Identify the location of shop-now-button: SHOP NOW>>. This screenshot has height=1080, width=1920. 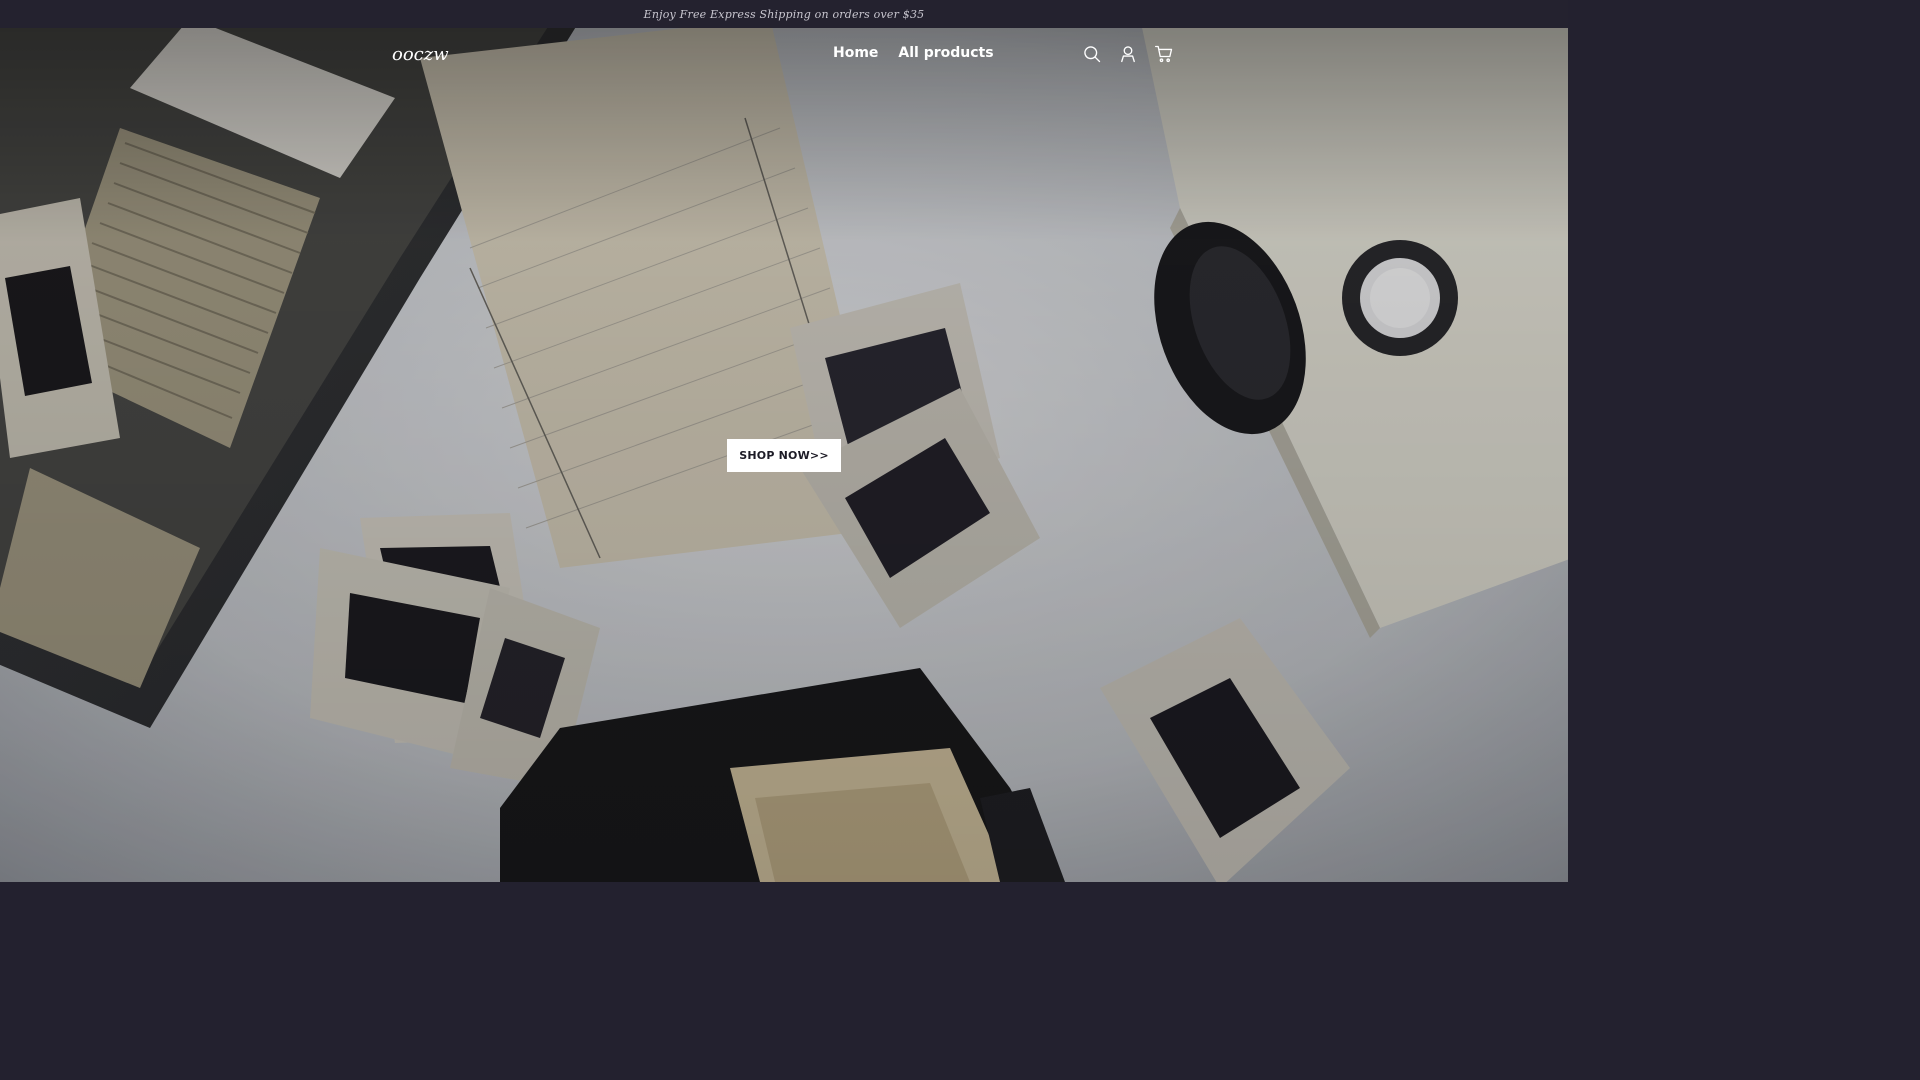
(784, 455).